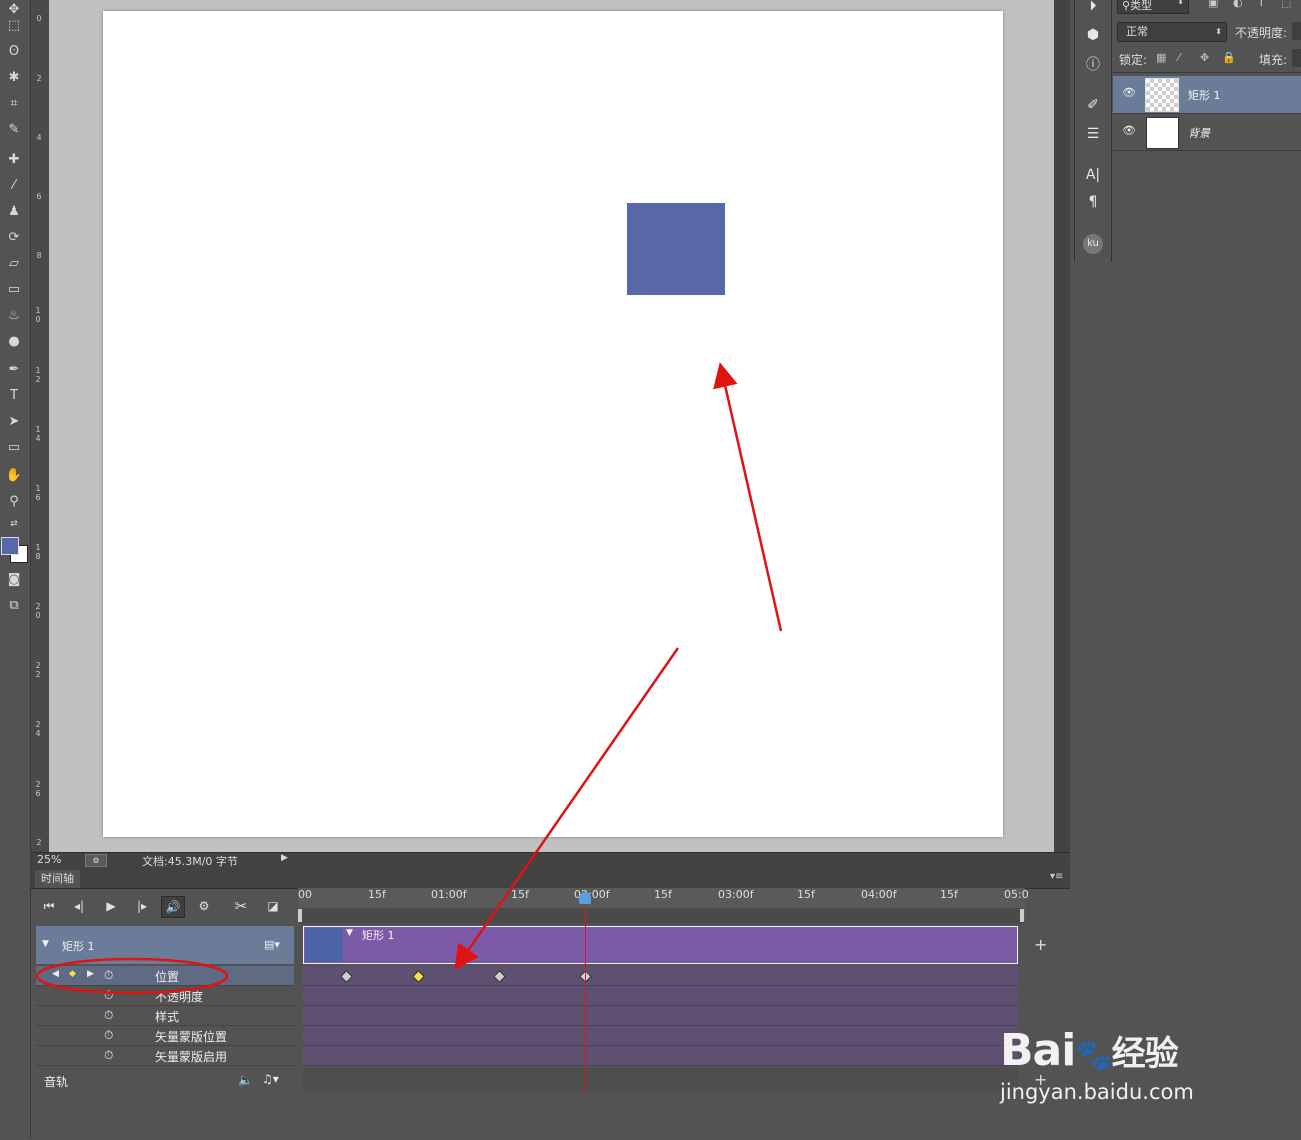  Describe the element at coordinates (567, 809) in the screenshot. I see `annotation-arrow-down` at that location.